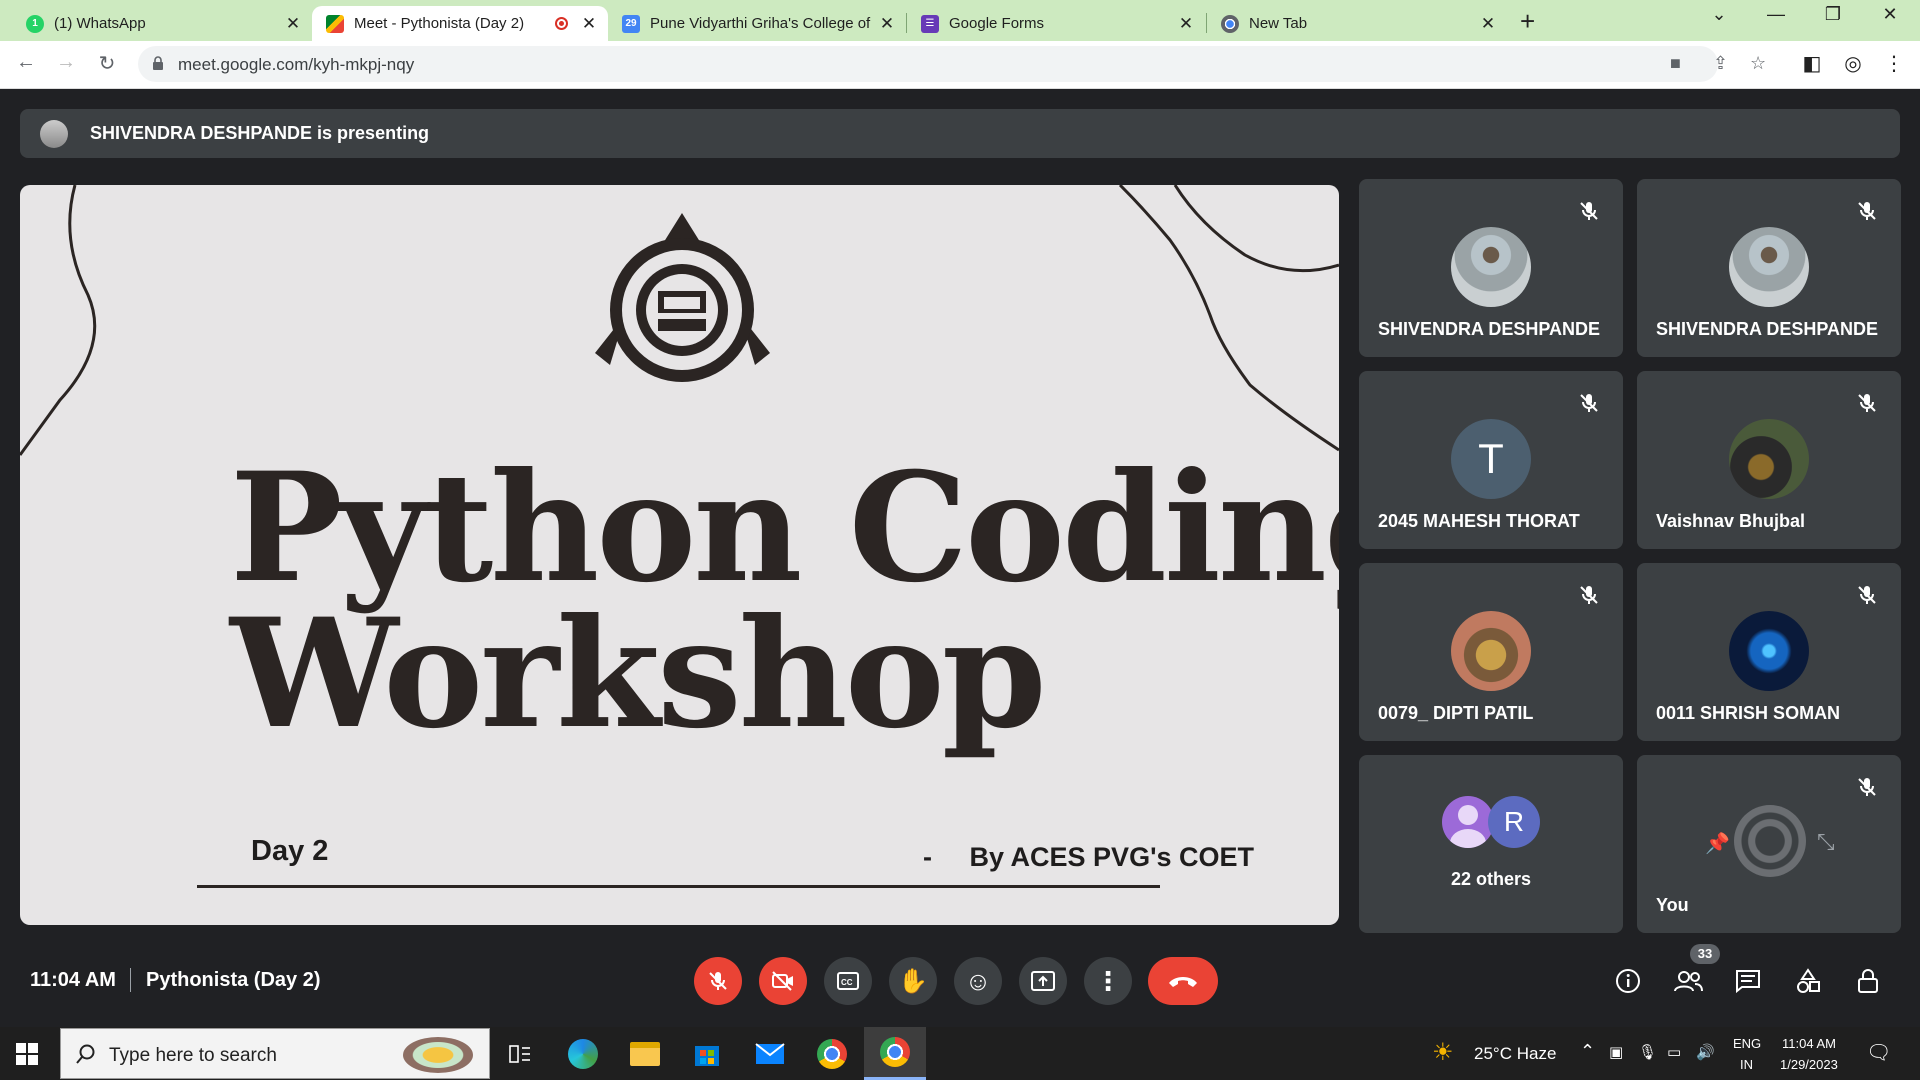  Describe the element at coordinates (1112, 857) in the screenshot. I see `slide-byline-text: By ACES PVG's COET` at that location.